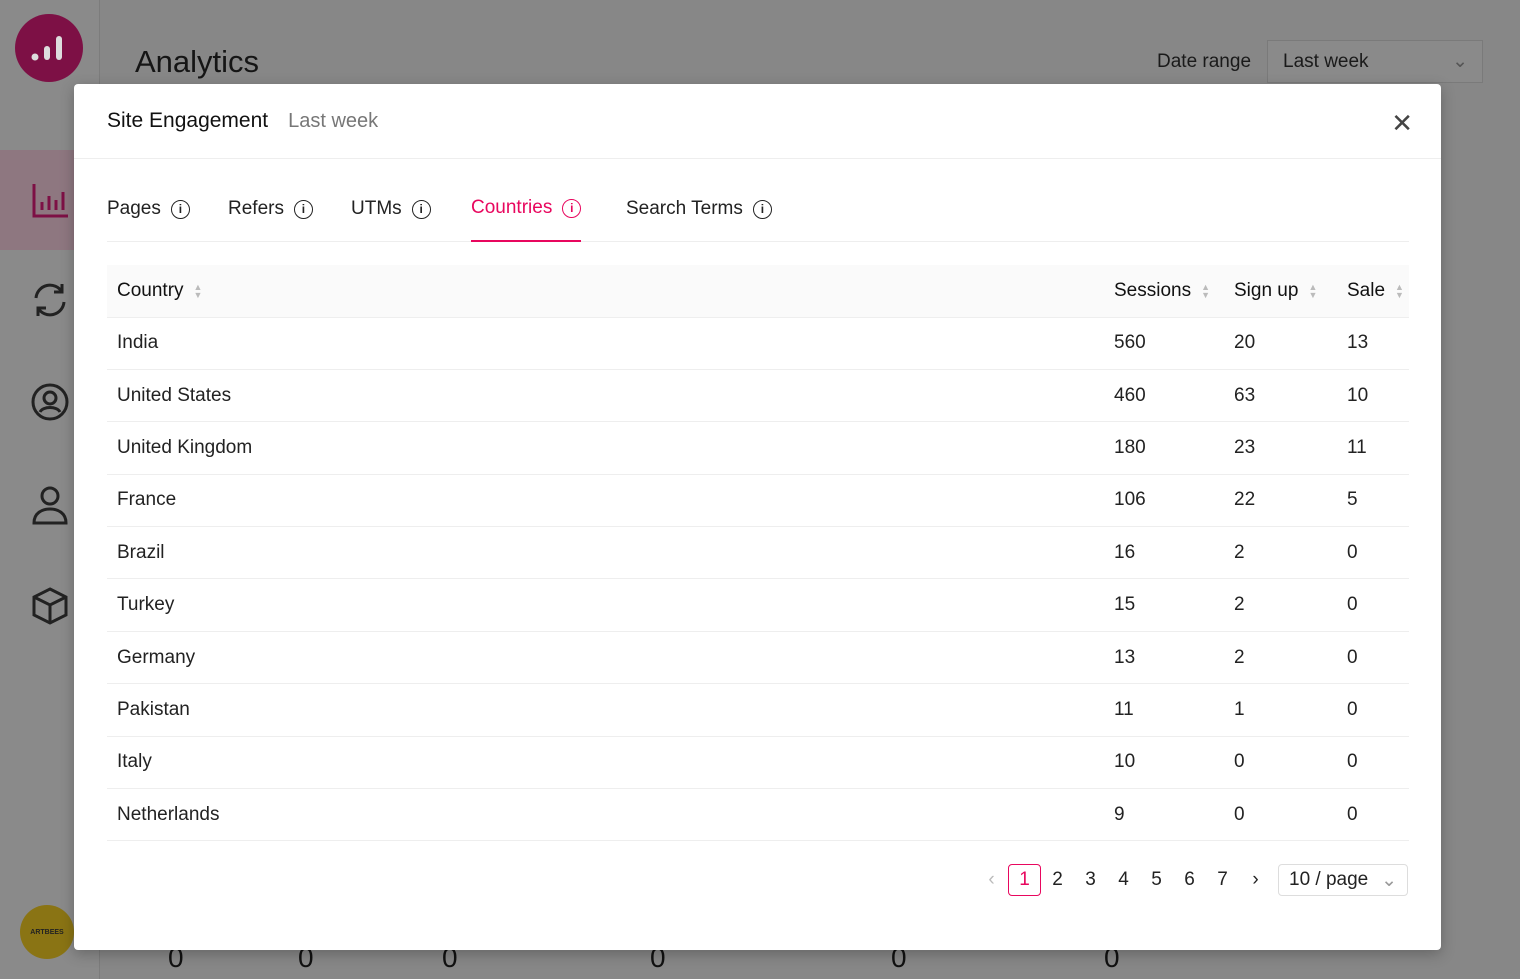  Describe the element at coordinates (46, 48) in the screenshot. I see `bar-chart-logo-icon` at that location.